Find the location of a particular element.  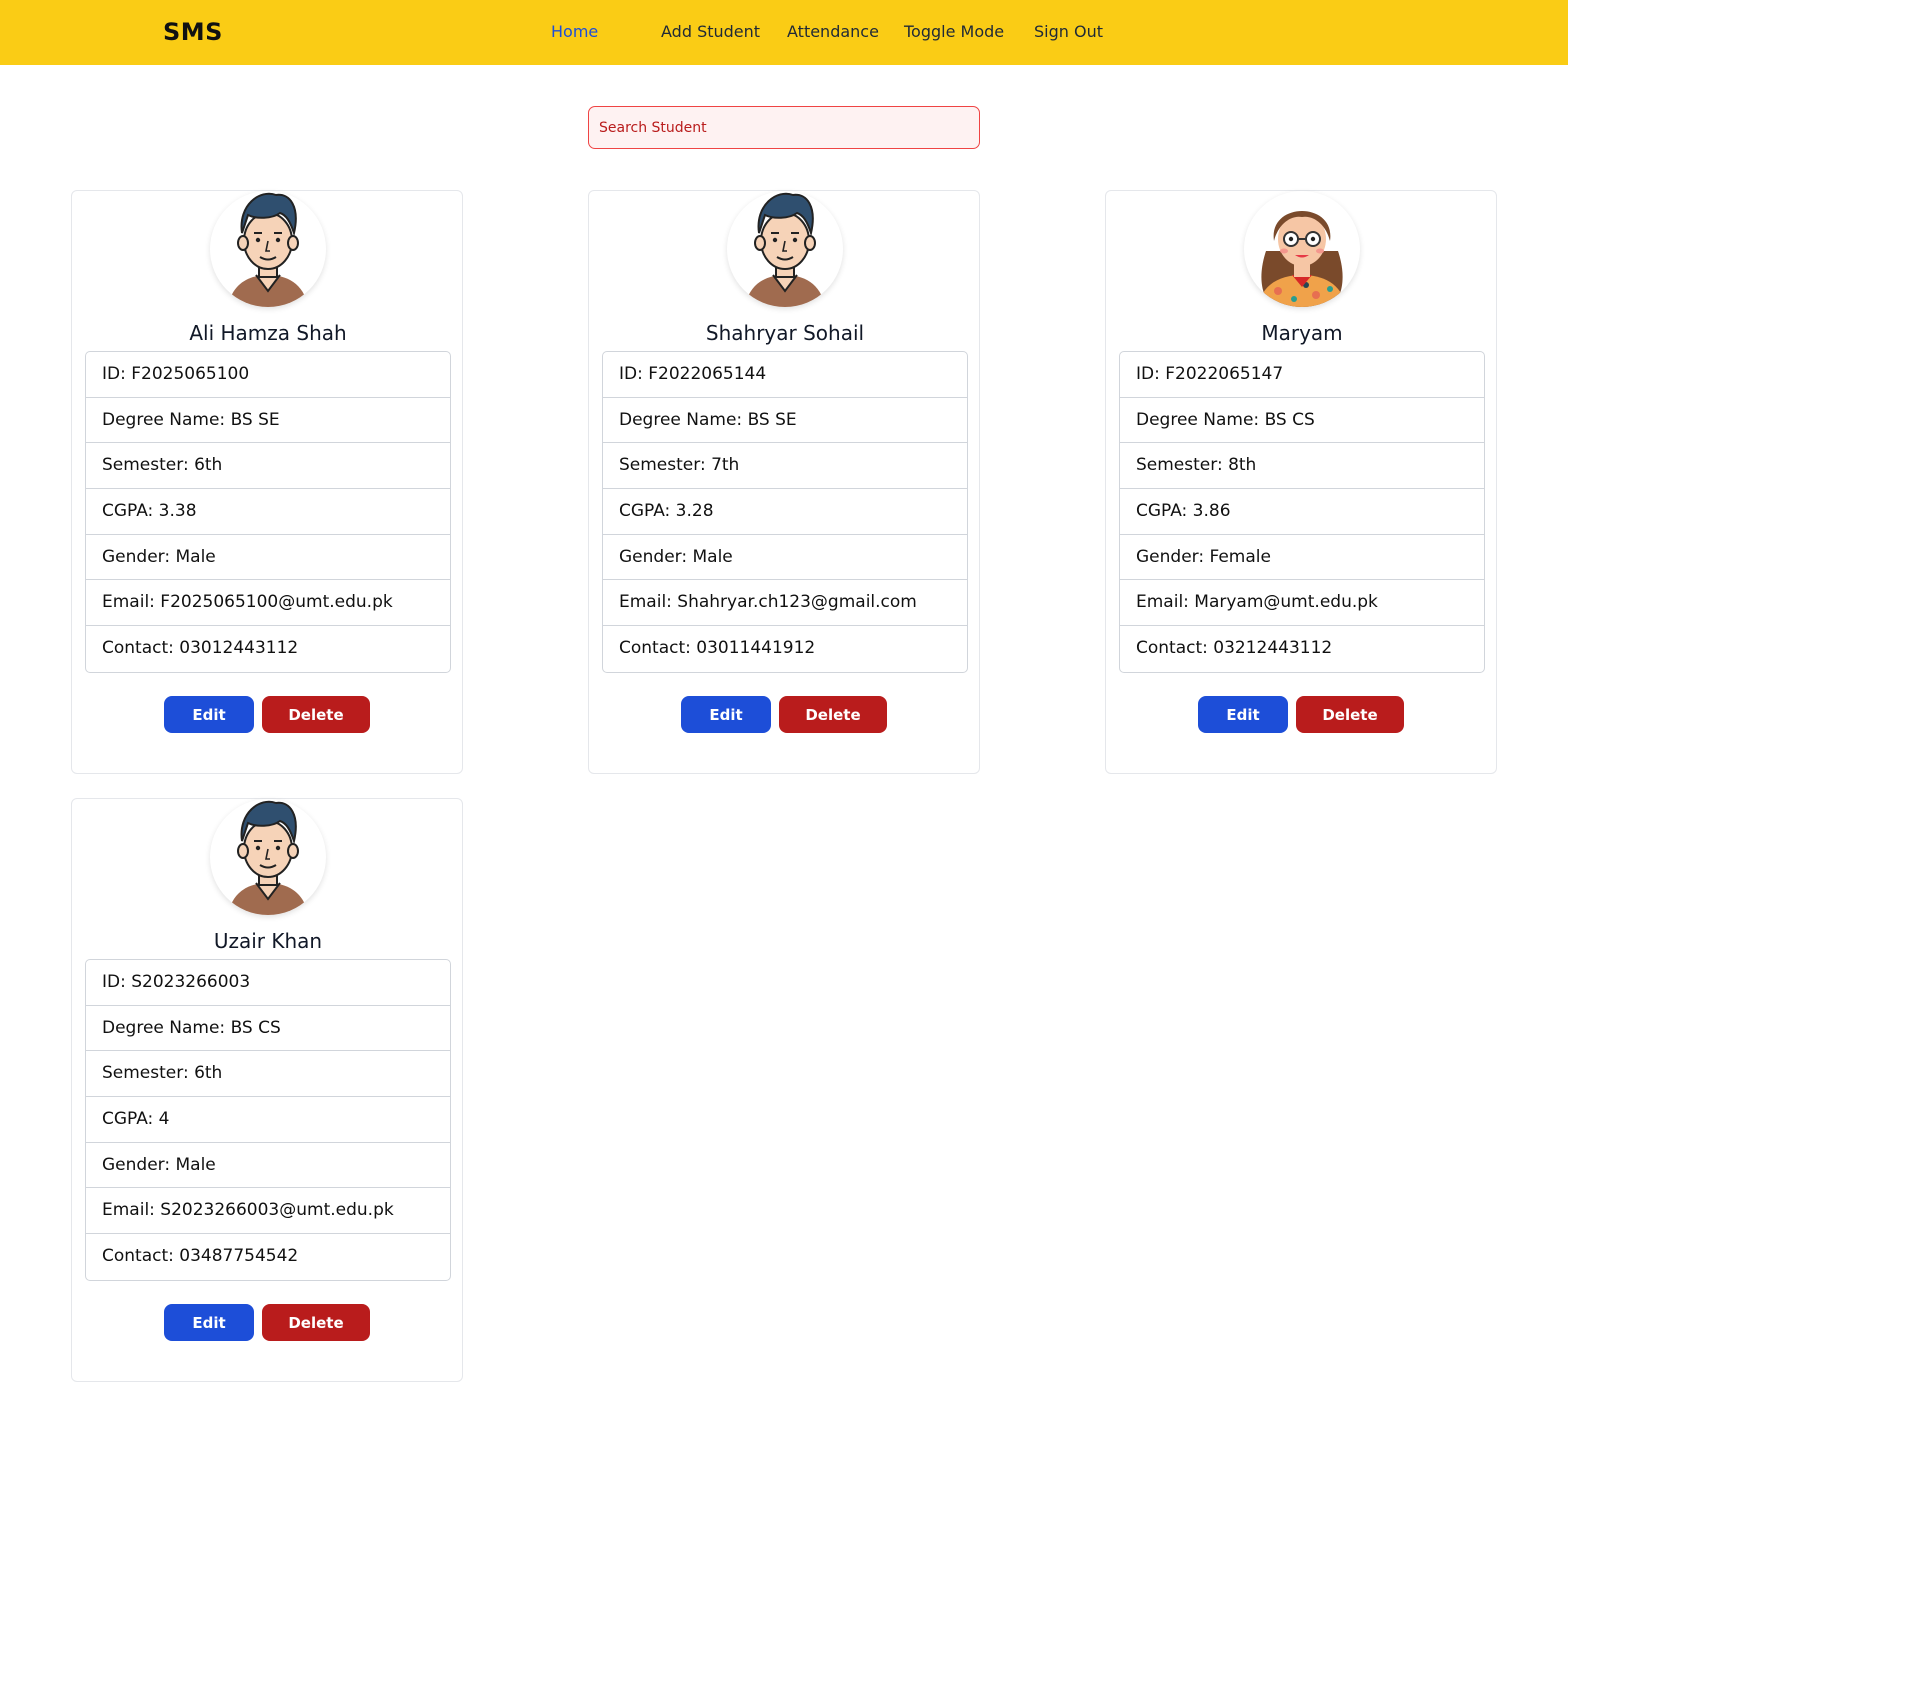

student-email: Email: F2025065100@umt.edu.pk is located at coordinates (268, 603).